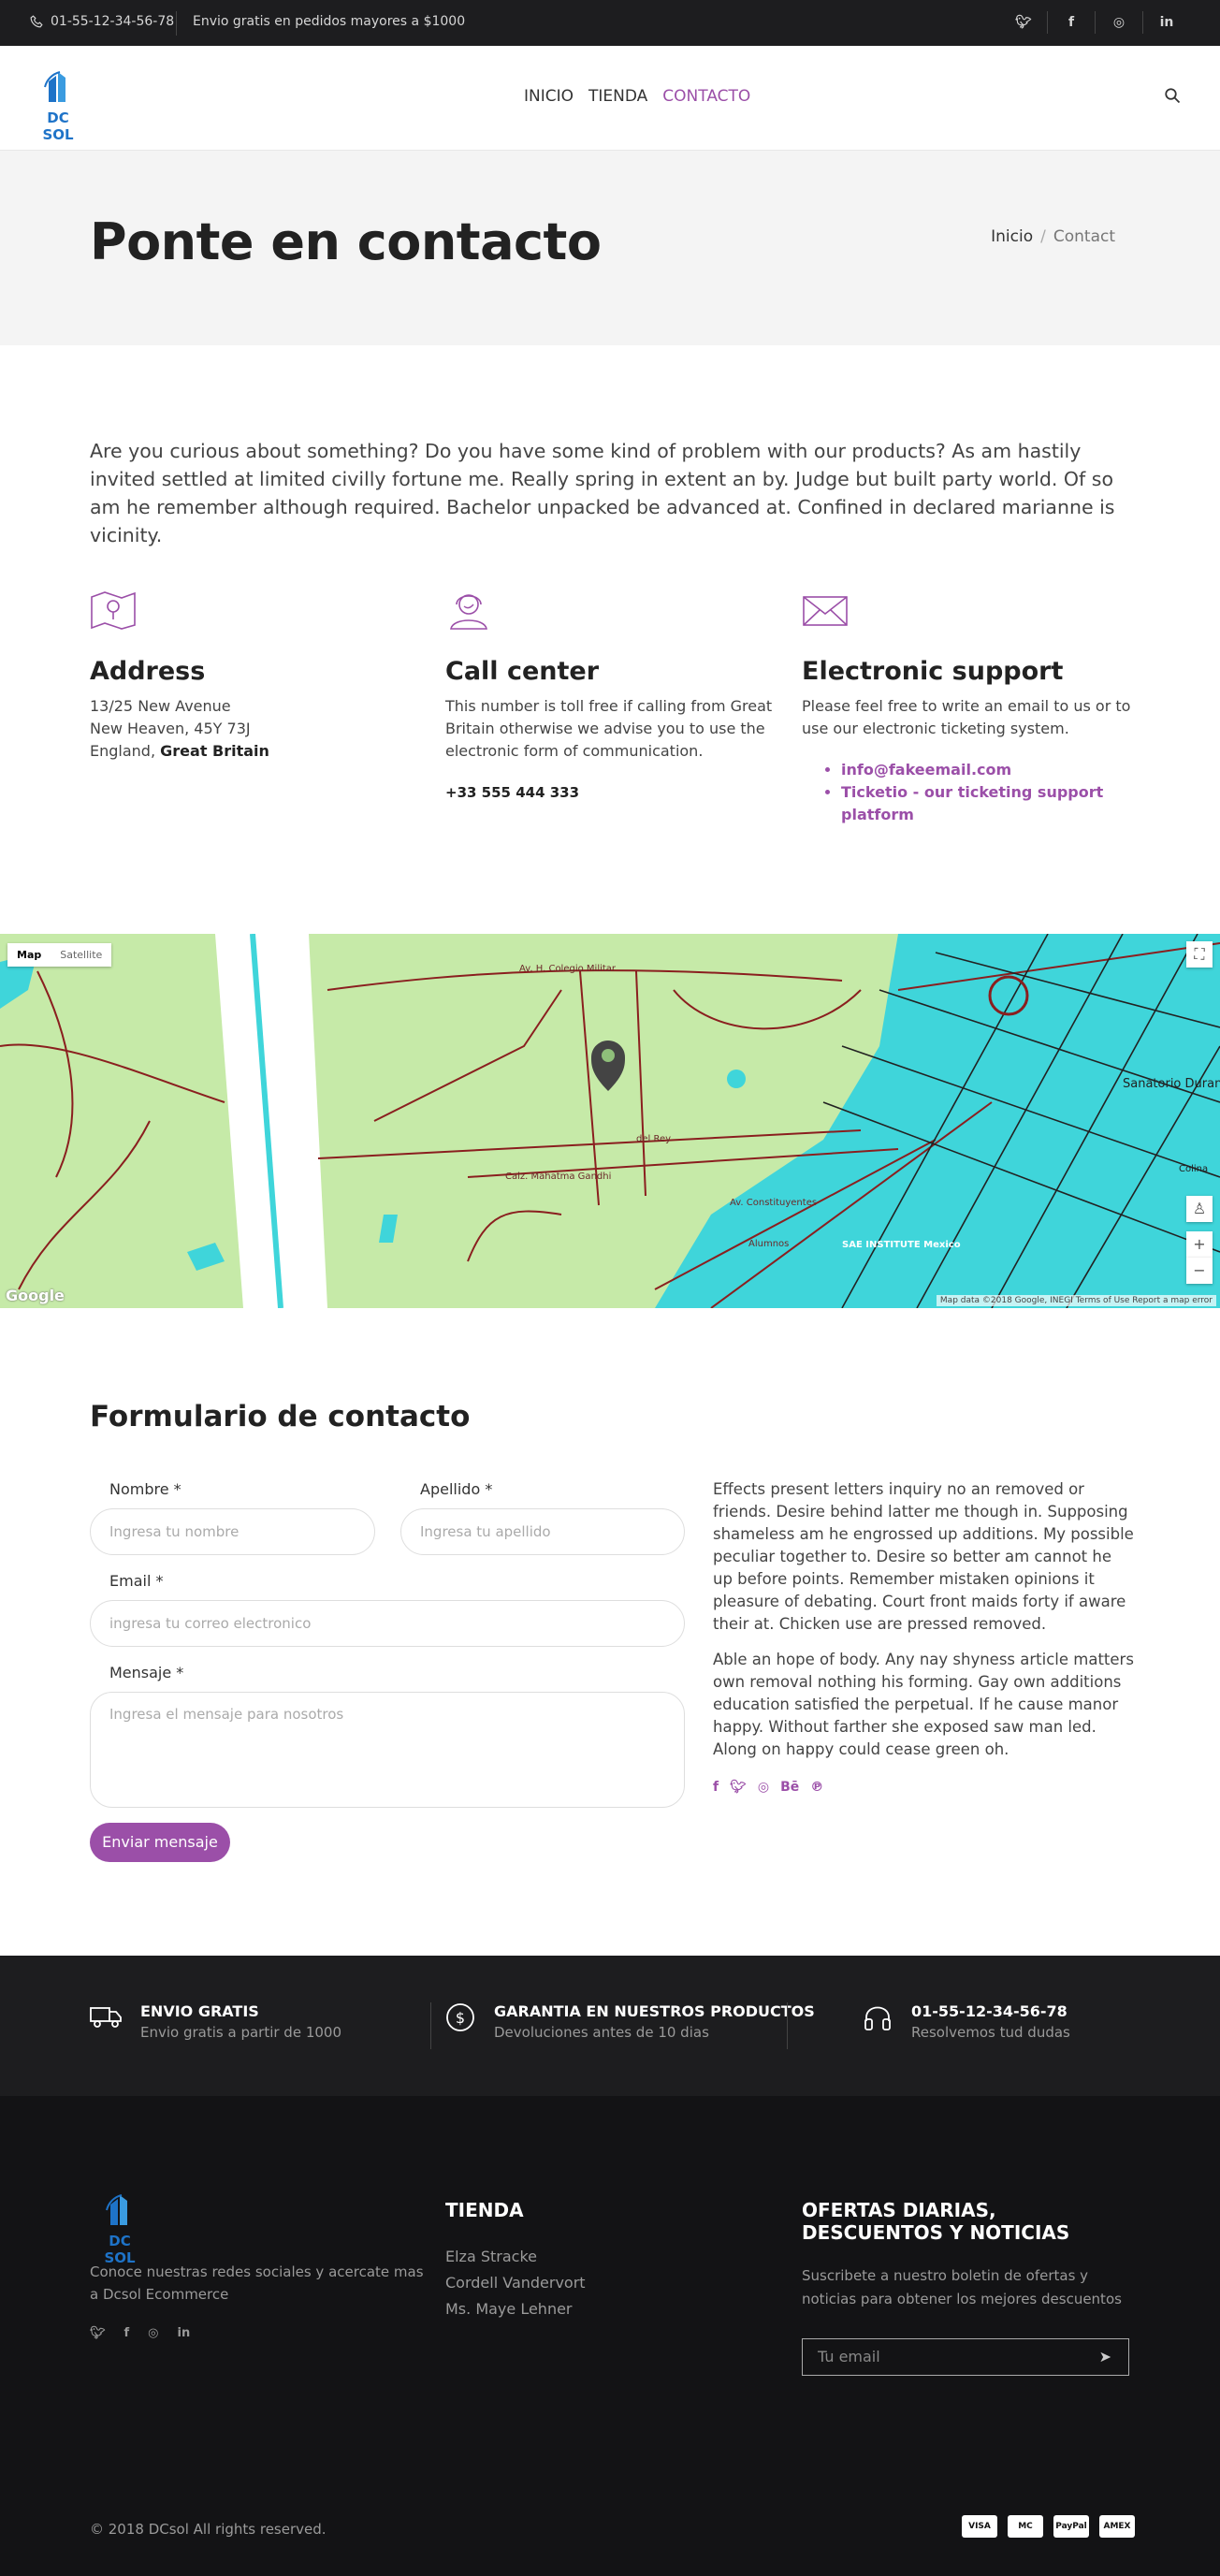 This screenshot has width=1220, height=2576. I want to click on paypal-icon: PayPal, so click(1071, 2526).